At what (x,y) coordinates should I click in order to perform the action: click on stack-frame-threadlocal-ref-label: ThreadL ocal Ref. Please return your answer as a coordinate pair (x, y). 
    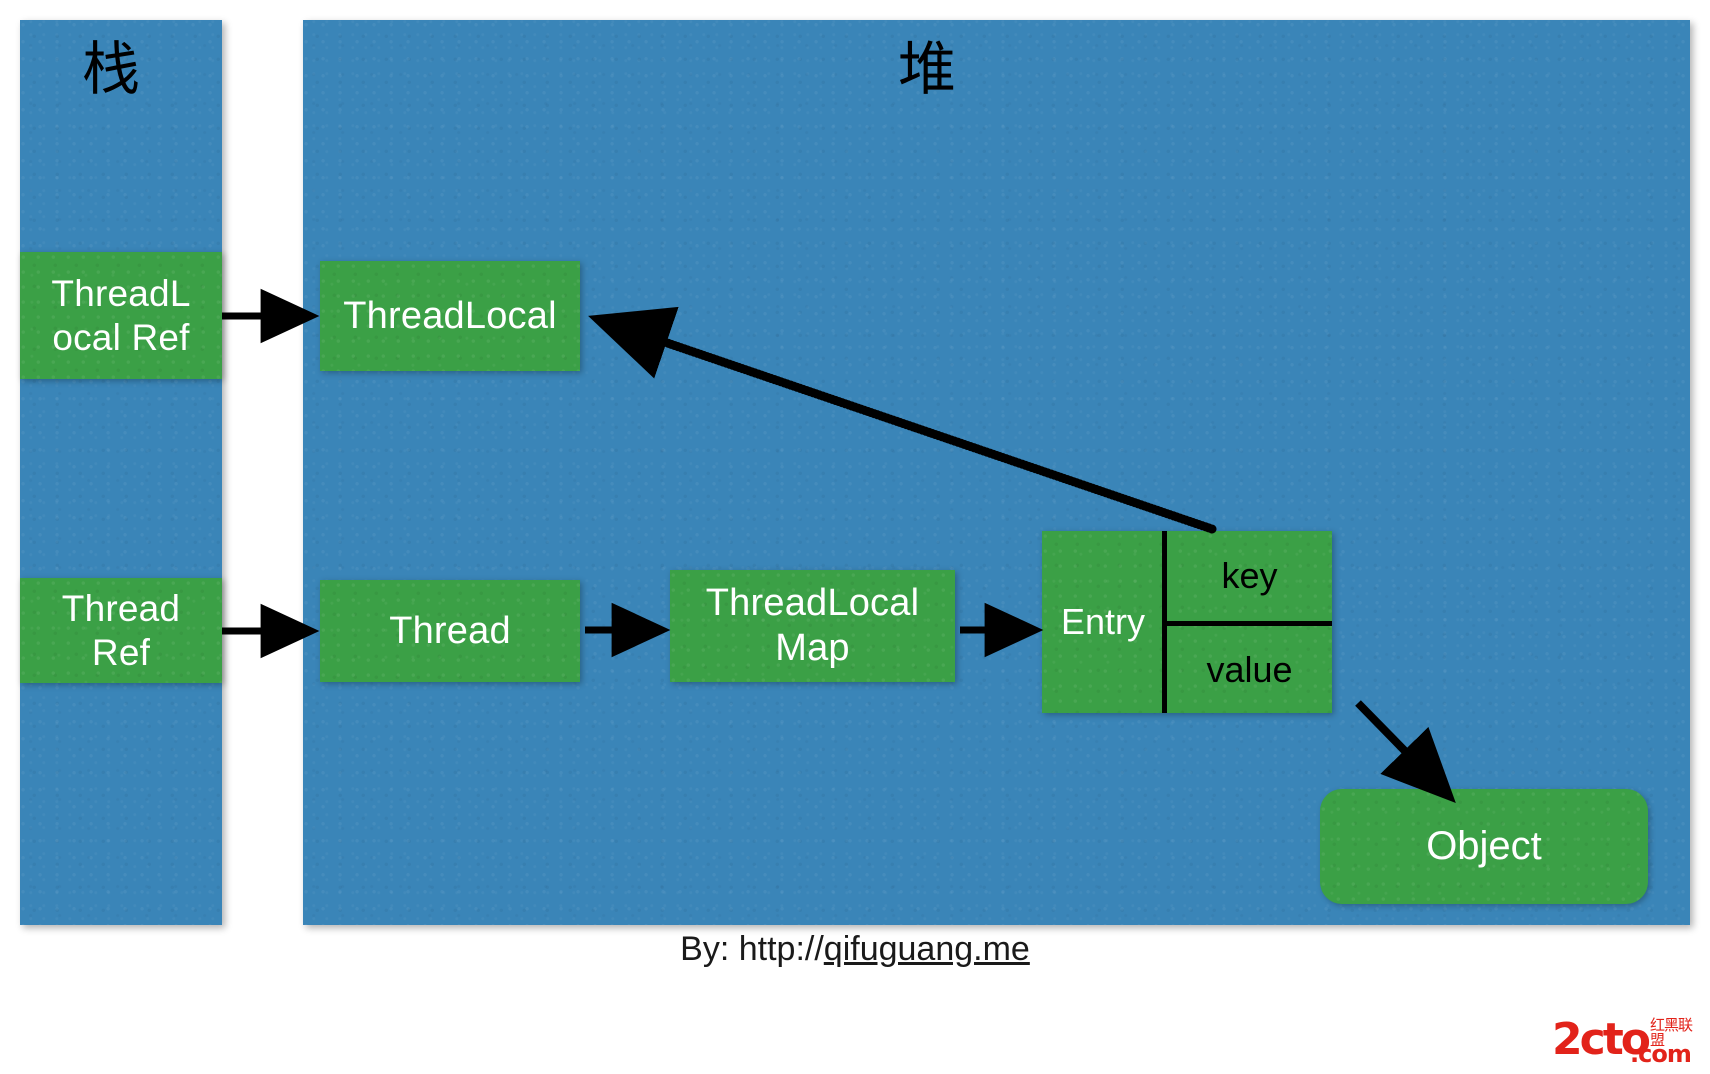
    Looking at the image, I should click on (120, 315).